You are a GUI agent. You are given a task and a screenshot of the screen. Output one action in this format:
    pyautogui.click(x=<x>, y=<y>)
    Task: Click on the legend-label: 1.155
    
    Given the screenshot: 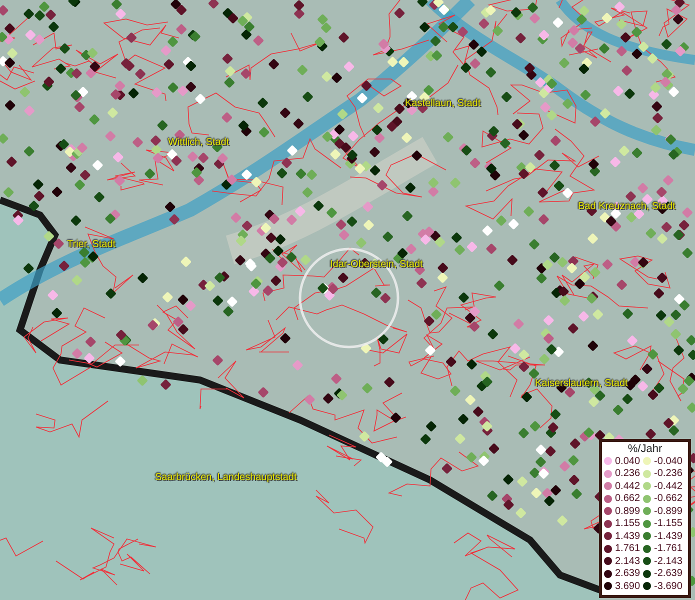 What is the action you would take?
    pyautogui.click(x=627, y=524)
    